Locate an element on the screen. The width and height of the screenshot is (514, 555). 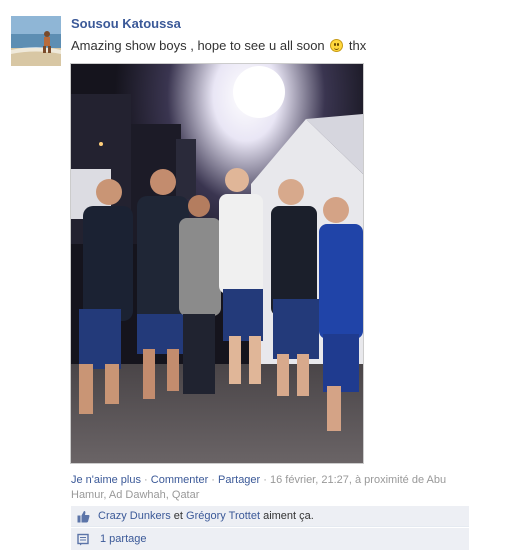
liker-link: Crazy Dunkers is located at coordinates (134, 516).